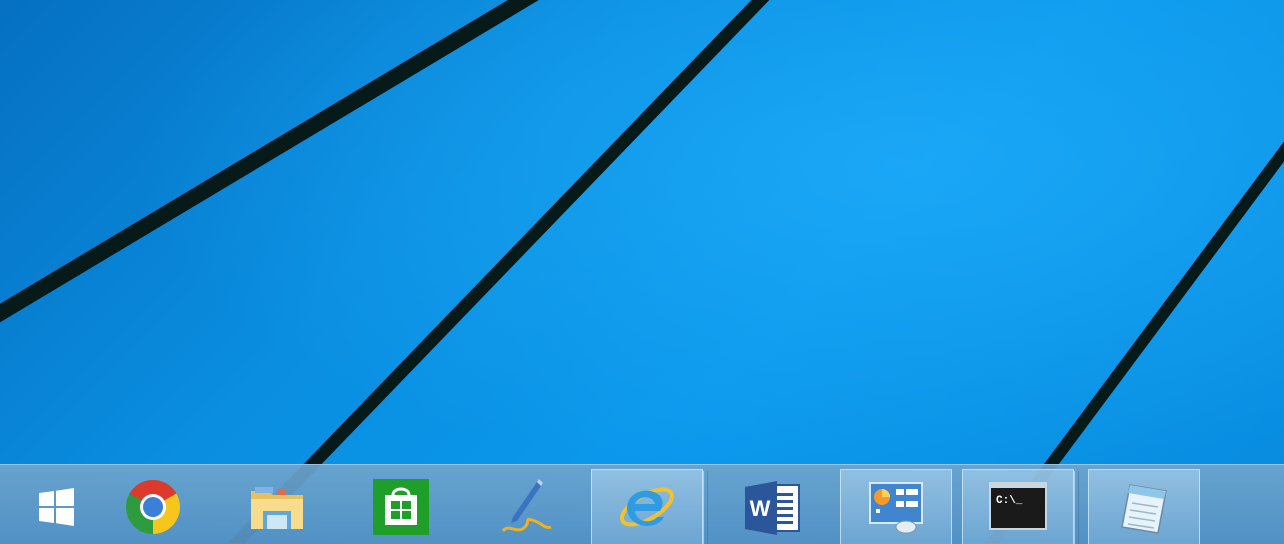 This screenshot has height=544, width=1284. I want to click on word-letter: W, so click(760, 508).